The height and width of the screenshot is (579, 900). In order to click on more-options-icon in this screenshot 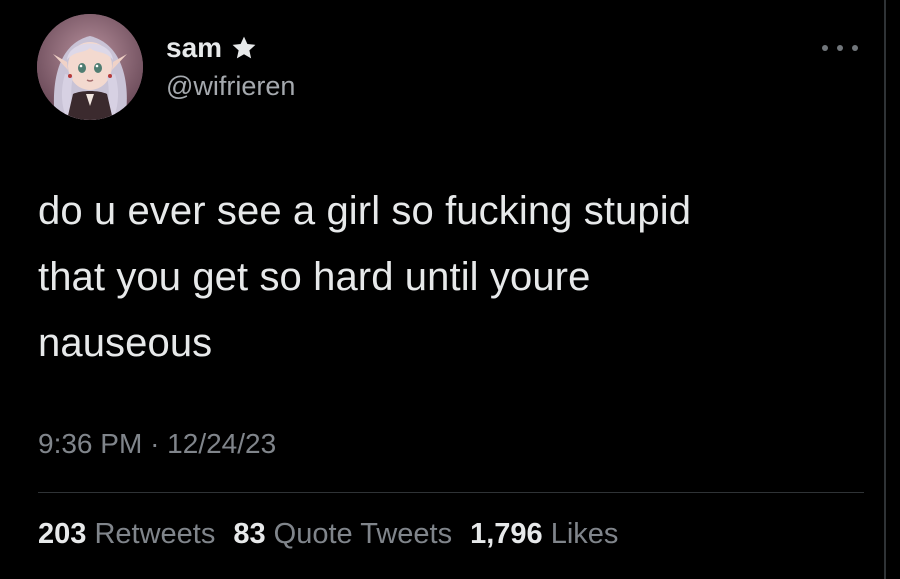, I will do `click(840, 48)`.